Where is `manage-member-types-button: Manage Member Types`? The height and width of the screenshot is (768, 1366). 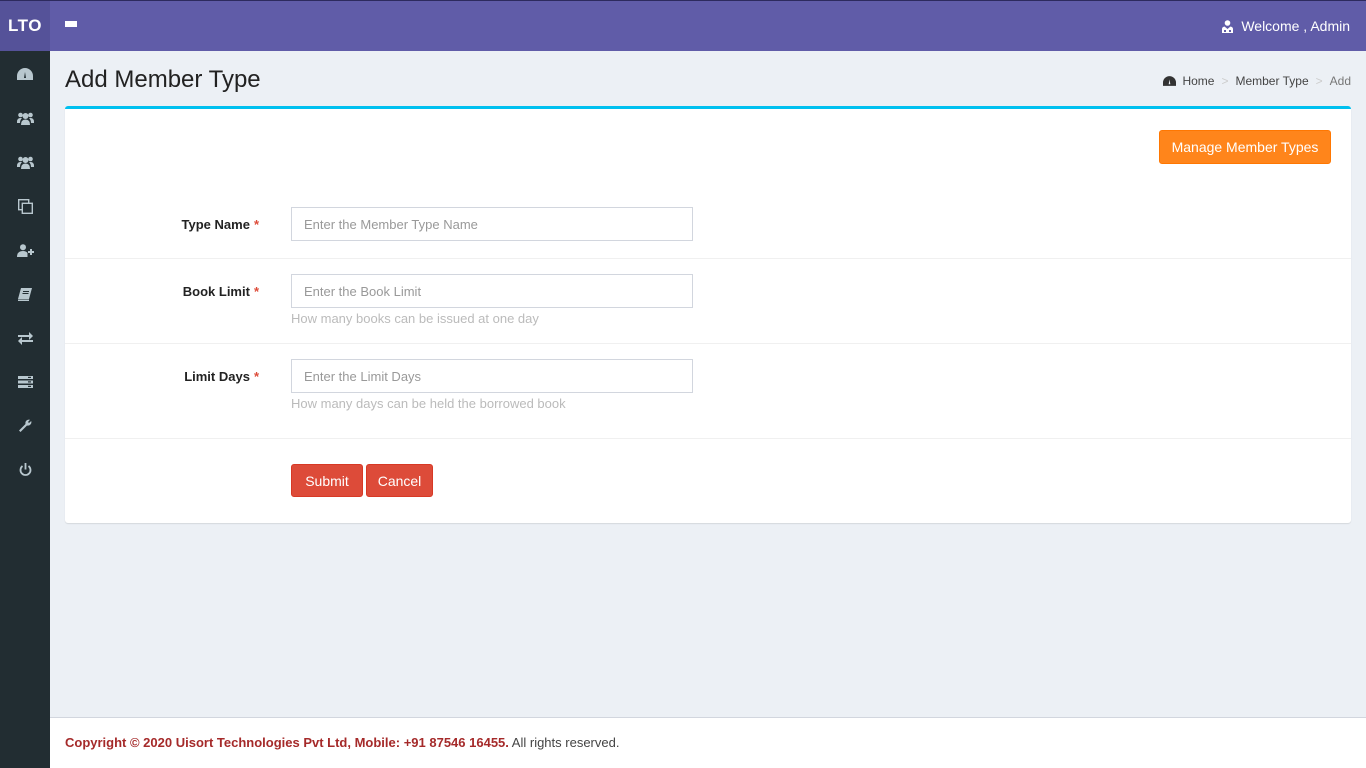
manage-member-types-button: Manage Member Types is located at coordinates (1245, 147).